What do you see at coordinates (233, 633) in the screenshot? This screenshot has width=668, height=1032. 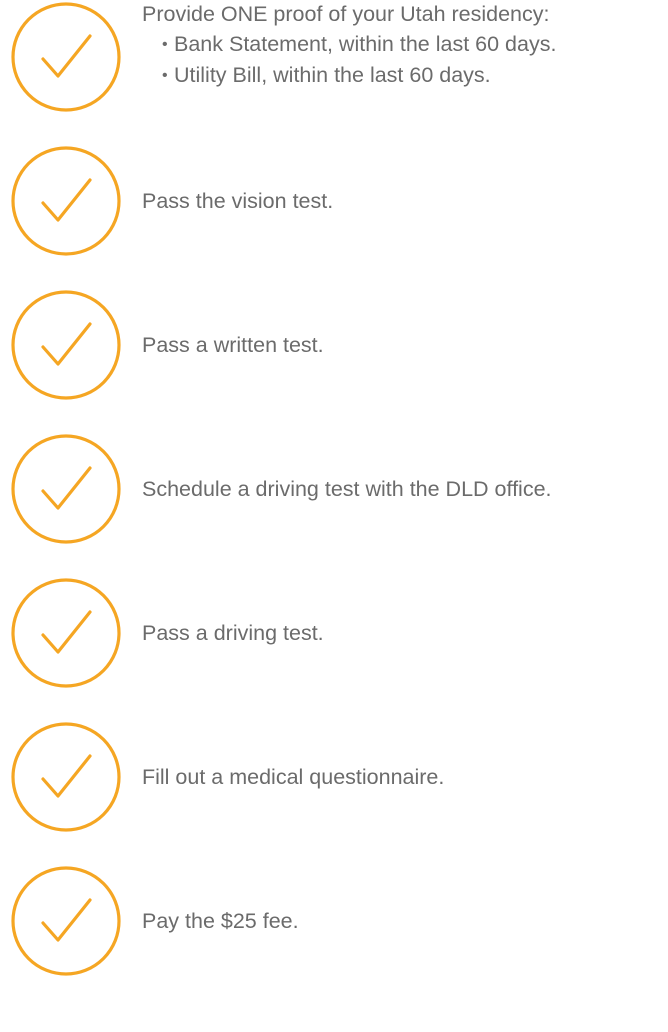 I see `checklist-item-text: Pass a driving test.` at bounding box center [233, 633].